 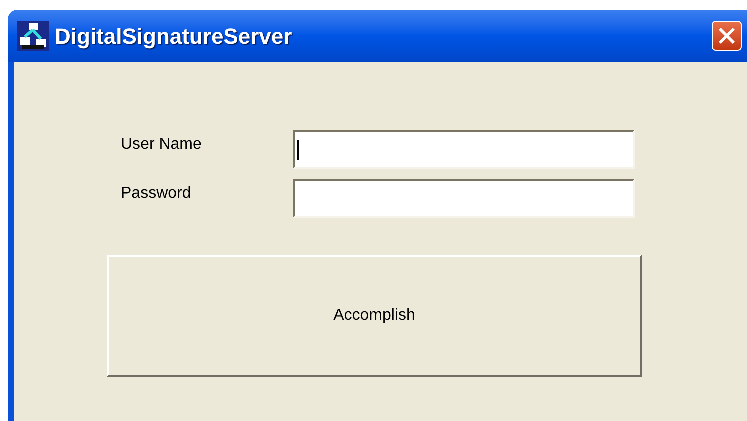 I want to click on close-button, so click(x=727, y=36).